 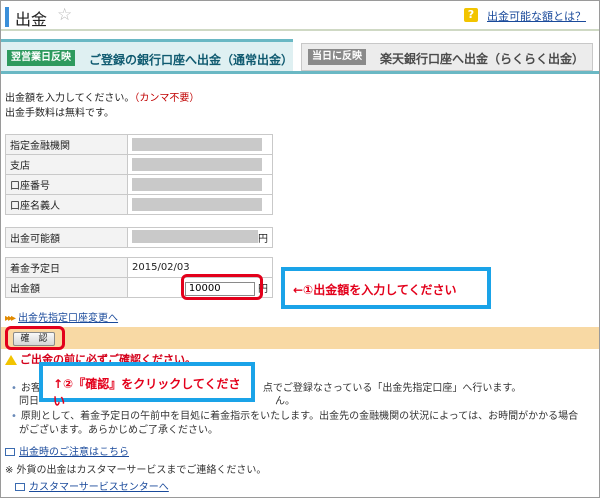 I want to click on help-link: 出金可能な額とは？, so click(x=536, y=16).